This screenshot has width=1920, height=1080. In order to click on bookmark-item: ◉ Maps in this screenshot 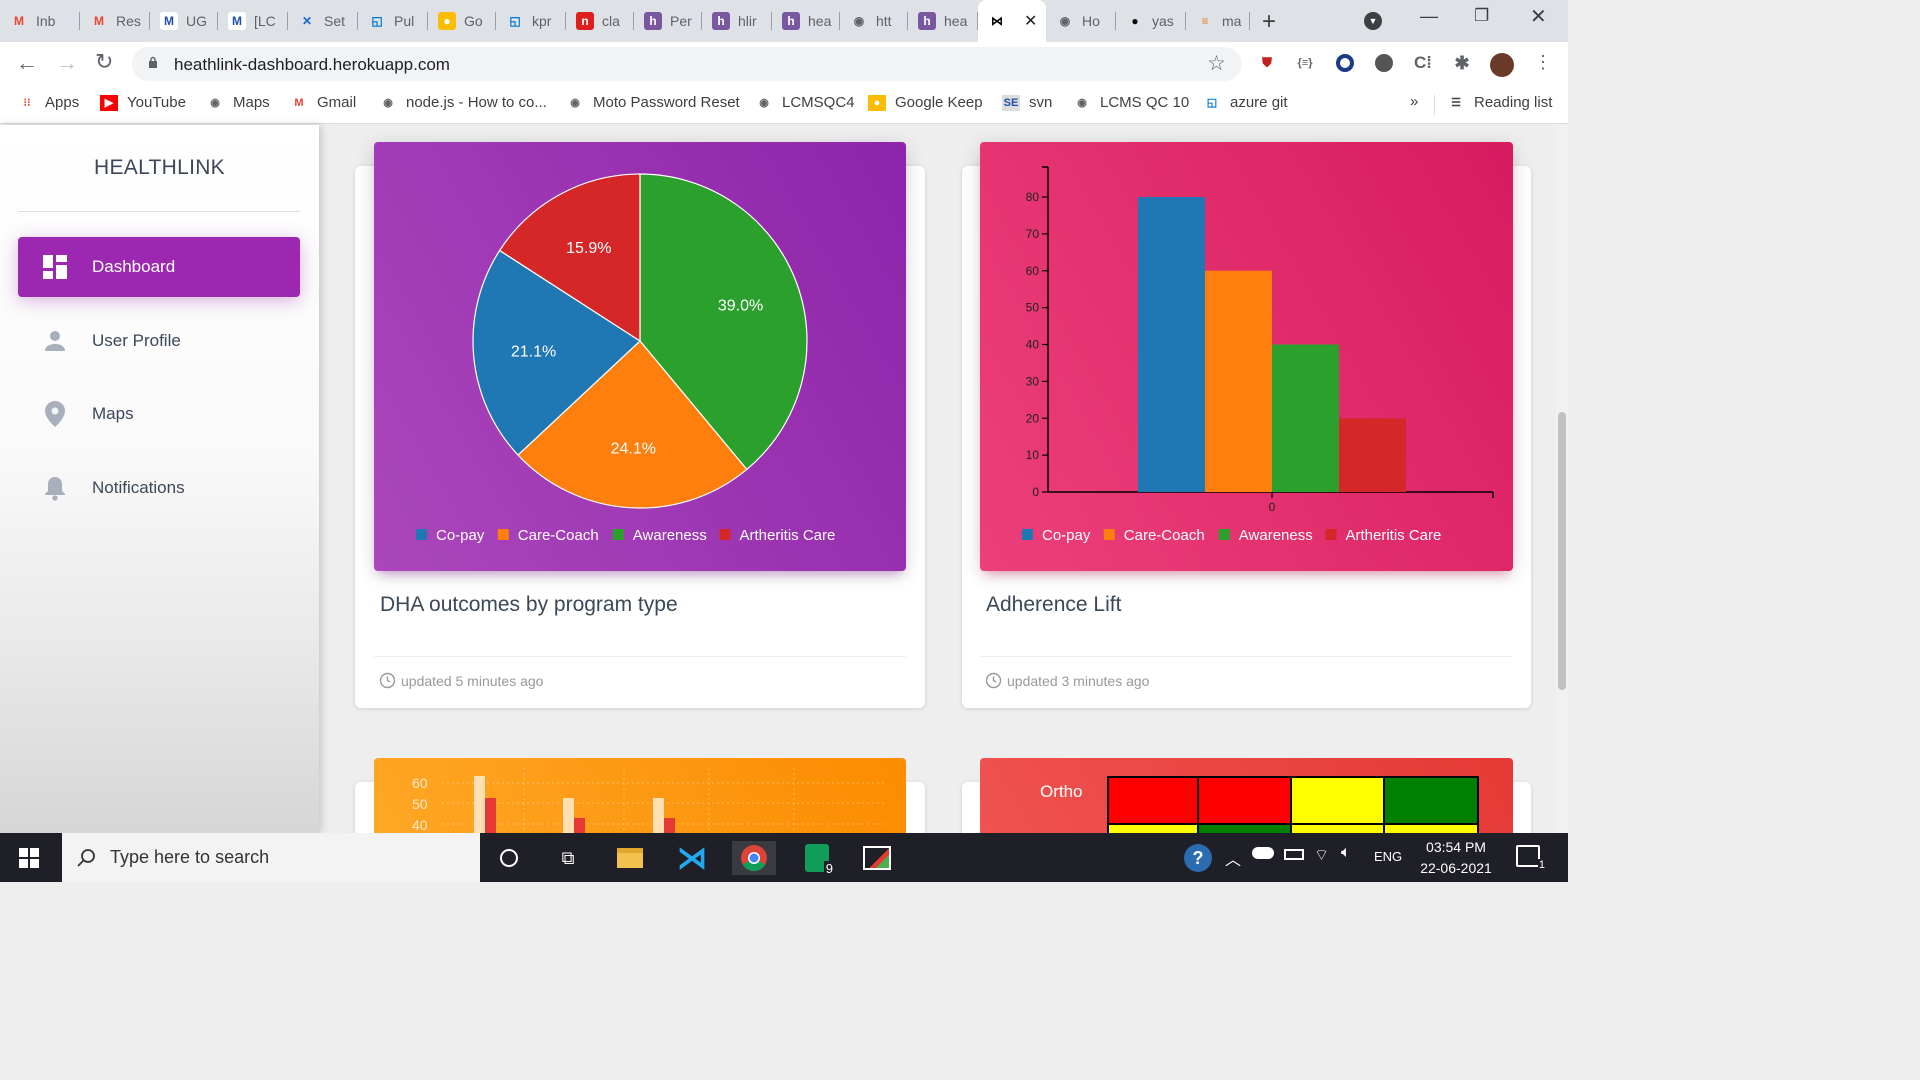, I will do `click(238, 102)`.